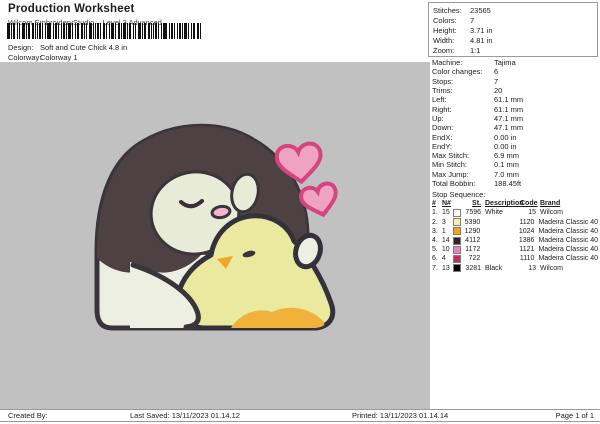  What do you see at coordinates (445, 30) in the screenshot?
I see `summary-label: Height:` at bounding box center [445, 30].